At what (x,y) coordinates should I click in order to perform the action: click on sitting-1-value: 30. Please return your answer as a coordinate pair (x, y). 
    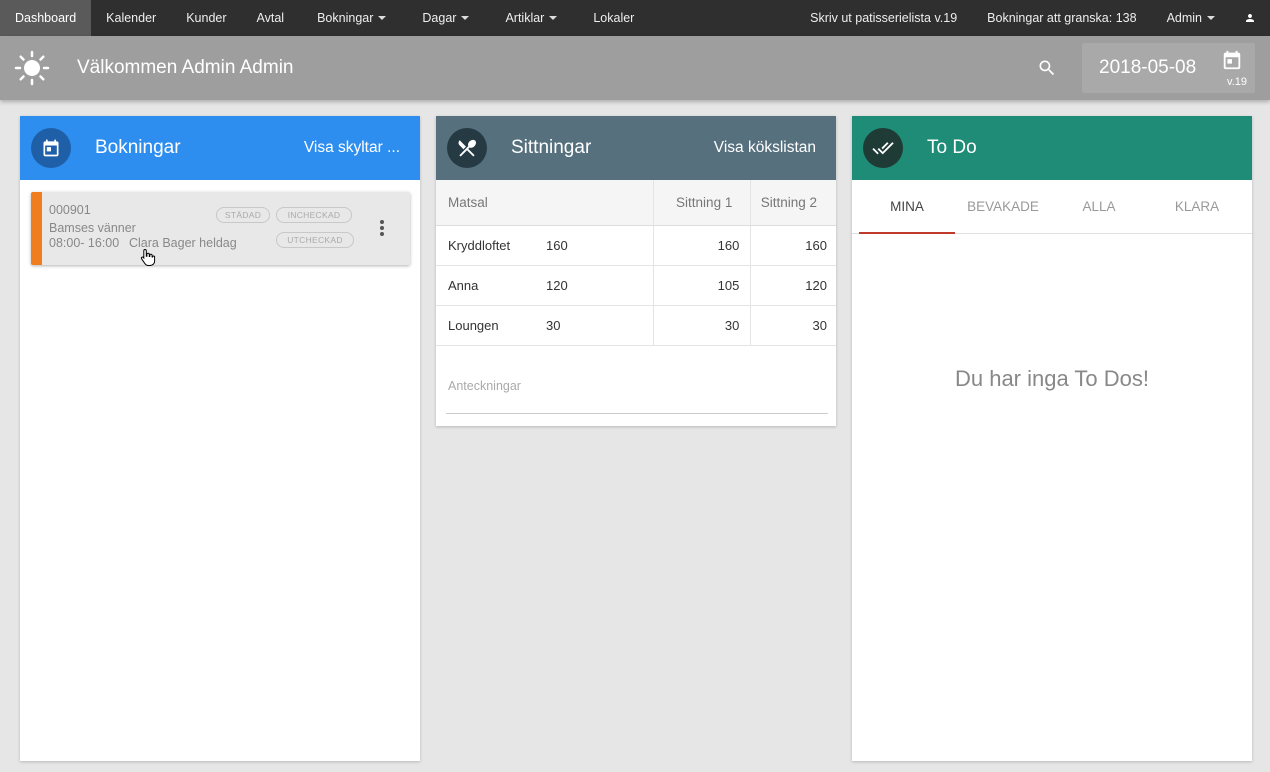
    Looking at the image, I should click on (702, 325).